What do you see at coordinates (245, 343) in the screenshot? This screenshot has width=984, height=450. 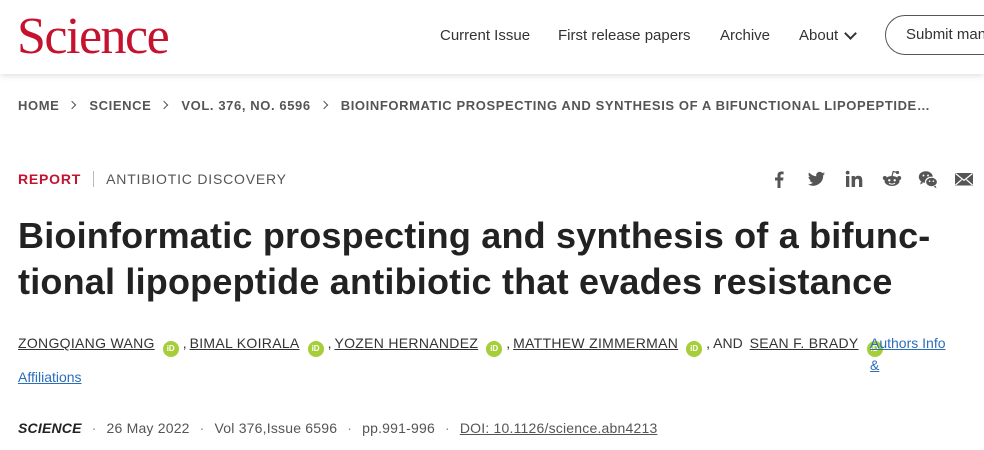 I see `author-link: BIMAL KOIRALA` at bounding box center [245, 343].